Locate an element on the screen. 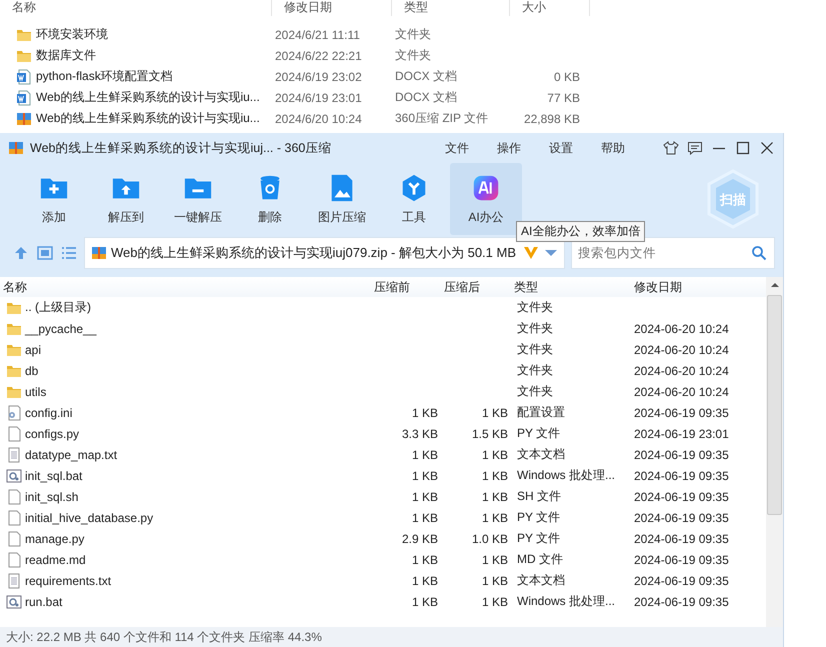 The height and width of the screenshot is (647, 826). menu-item: 帮助 is located at coordinates (613, 148).